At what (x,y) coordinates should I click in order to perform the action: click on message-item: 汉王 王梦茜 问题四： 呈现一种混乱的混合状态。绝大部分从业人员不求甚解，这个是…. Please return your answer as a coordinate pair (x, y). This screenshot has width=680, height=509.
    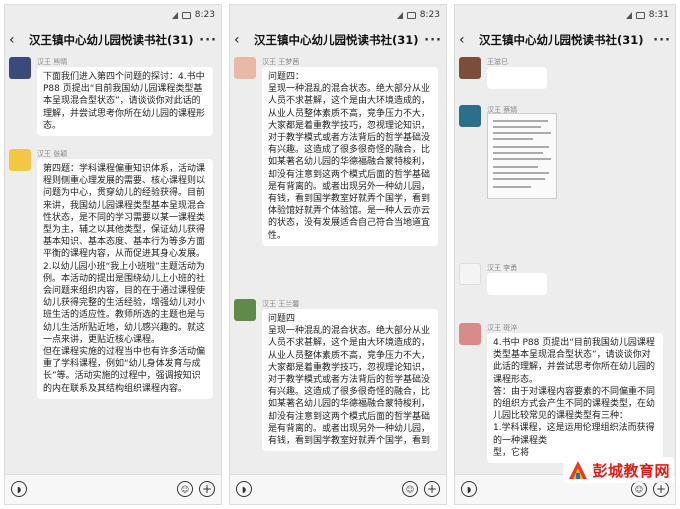
    Looking at the image, I should click on (338, 174).